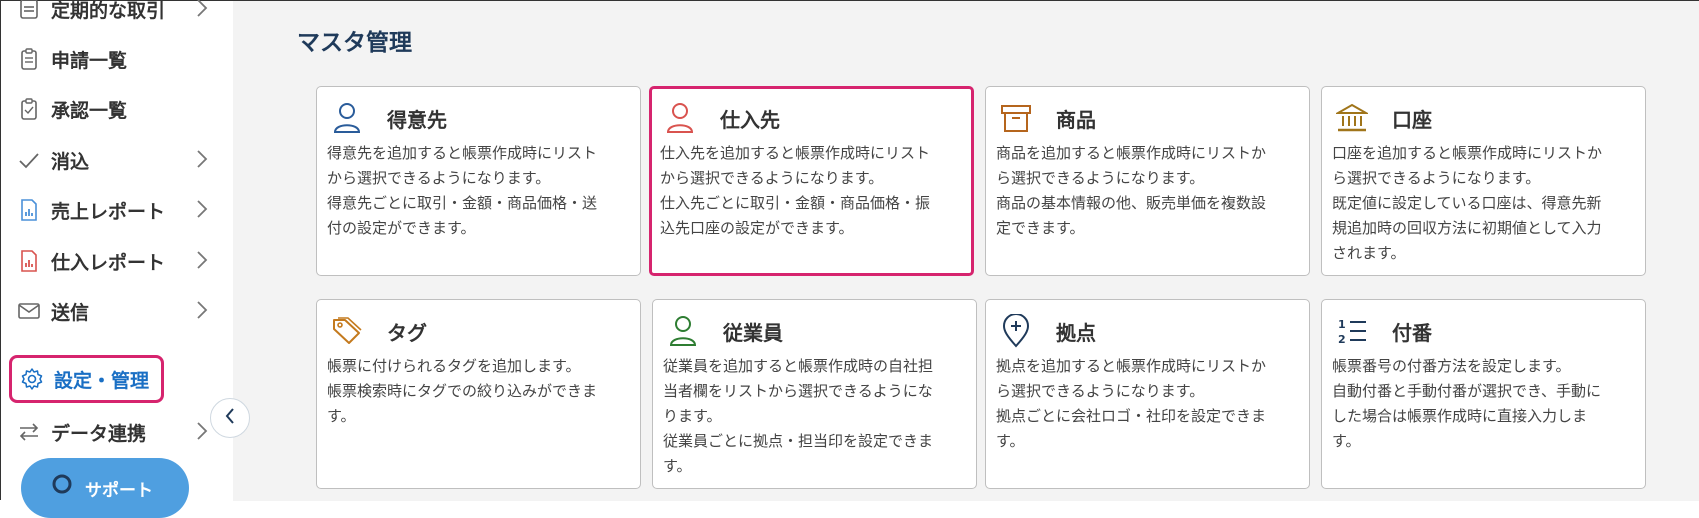  Describe the element at coordinates (29, 160) in the screenshot. I see `check-icon` at that location.